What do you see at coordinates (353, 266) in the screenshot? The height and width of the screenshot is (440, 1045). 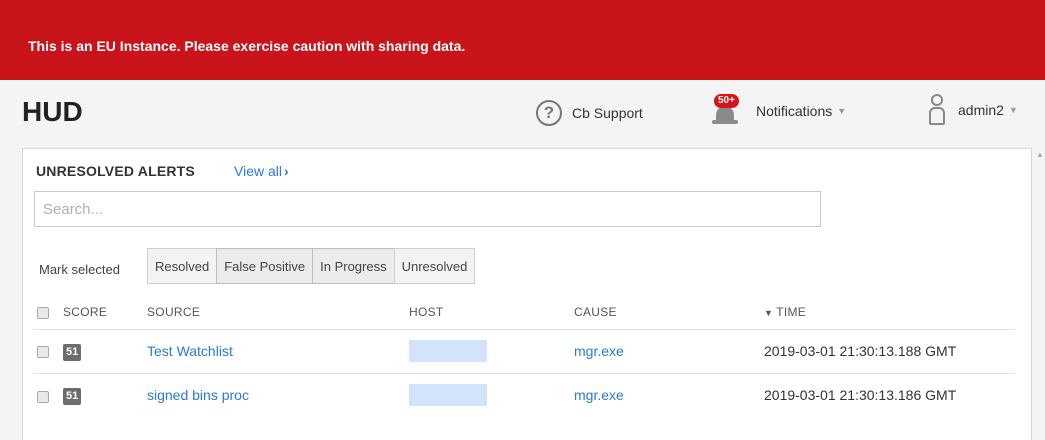 I see `in-progress-button: In Progress` at bounding box center [353, 266].